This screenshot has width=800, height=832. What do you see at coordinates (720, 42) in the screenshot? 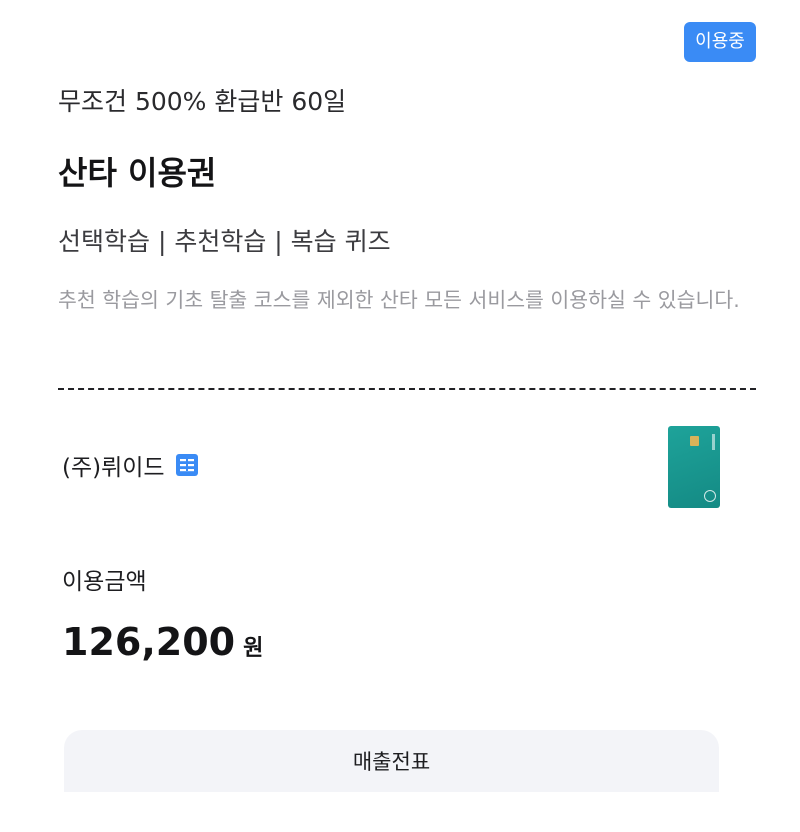
I see `status-badge: 이용중` at bounding box center [720, 42].